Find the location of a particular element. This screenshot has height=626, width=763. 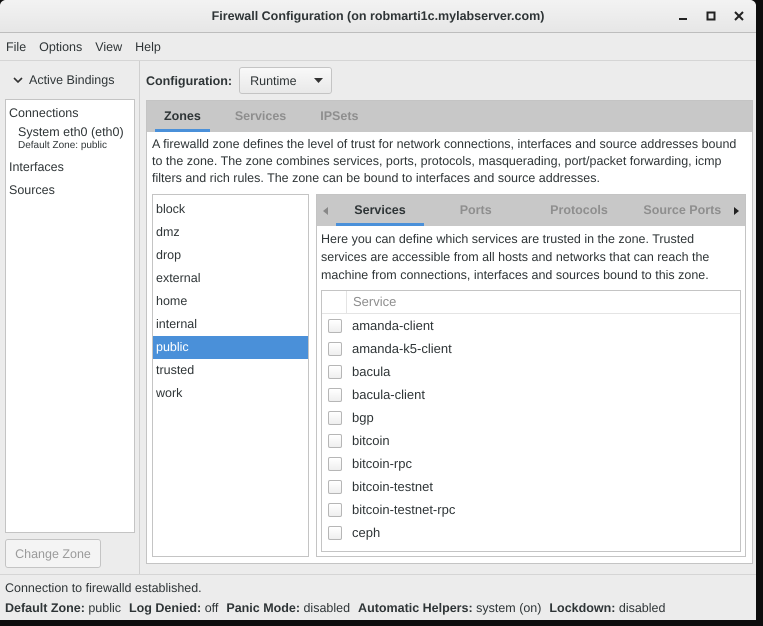

zone-item: drop is located at coordinates (230, 255).